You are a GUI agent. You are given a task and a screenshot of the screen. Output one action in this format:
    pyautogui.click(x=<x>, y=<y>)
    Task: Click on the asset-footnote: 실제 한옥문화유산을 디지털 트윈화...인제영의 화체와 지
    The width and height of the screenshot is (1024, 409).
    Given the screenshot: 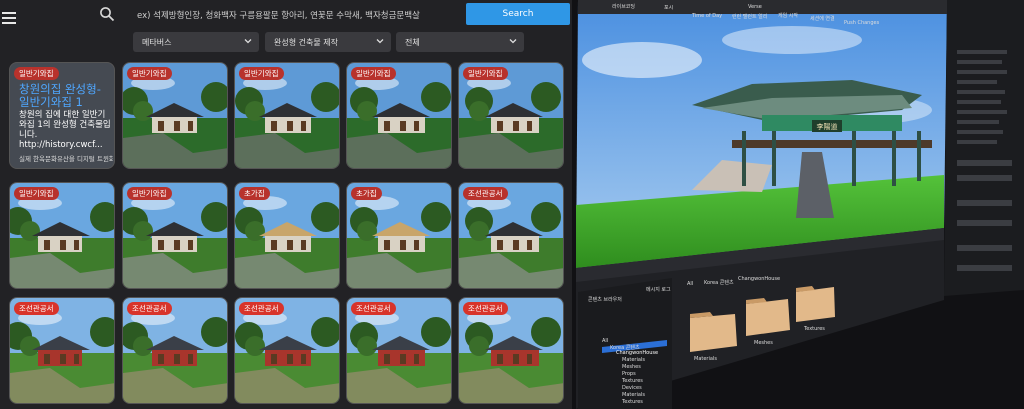 What is the action you would take?
    pyautogui.click(x=66, y=159)
    